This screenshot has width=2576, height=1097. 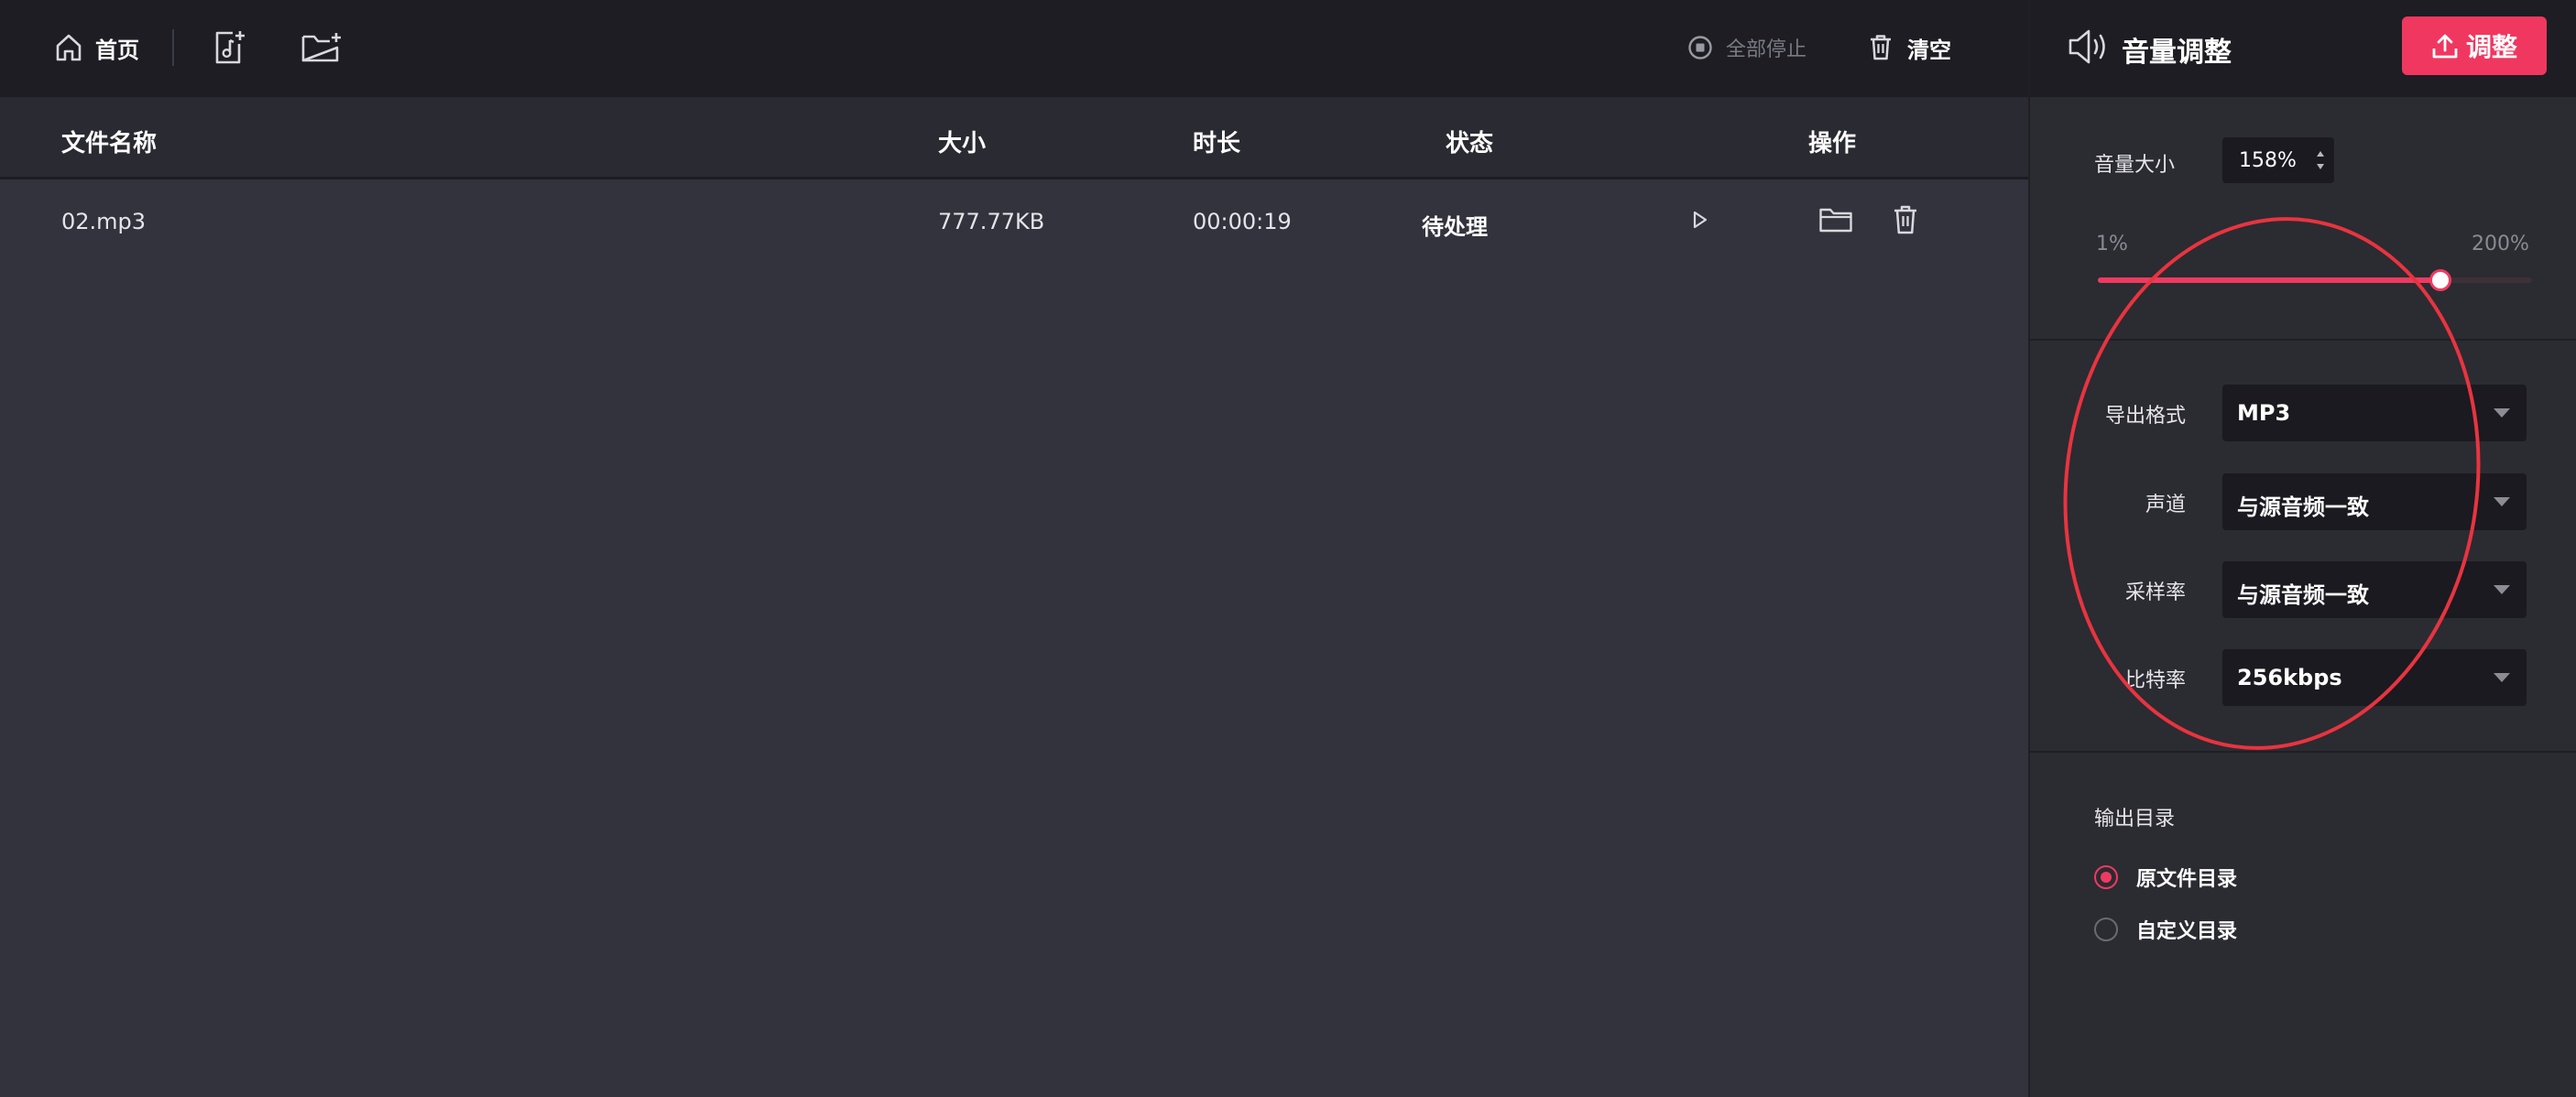 What do you see at coordinates (69, 47) in the screenshot?
I see `home-icon` at bounding box center [69, 47].